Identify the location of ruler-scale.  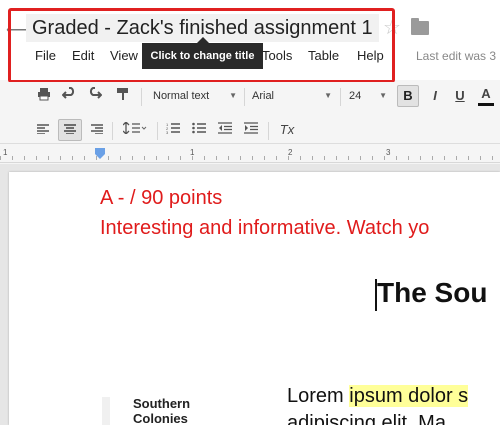
(250, 158).